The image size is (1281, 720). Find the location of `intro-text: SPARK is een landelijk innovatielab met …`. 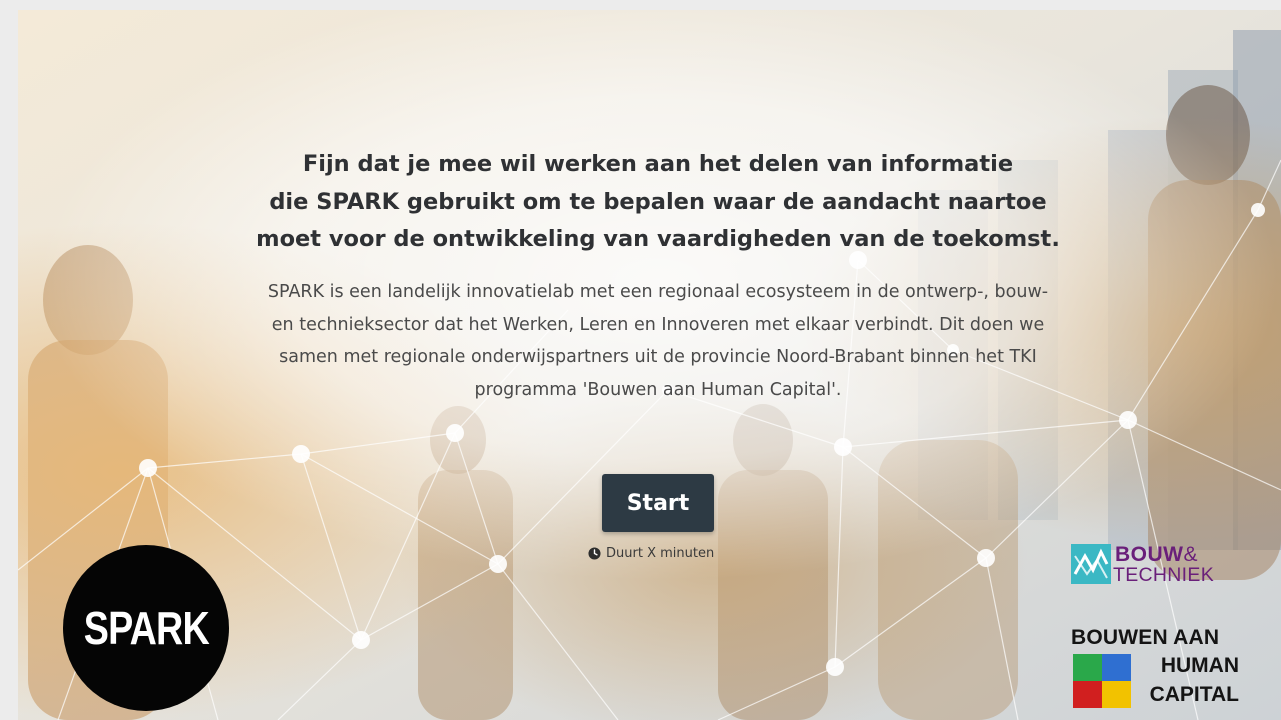

intro-text: SPARK is een landelijk innovatielab met … is located at coordinates (658, 341).